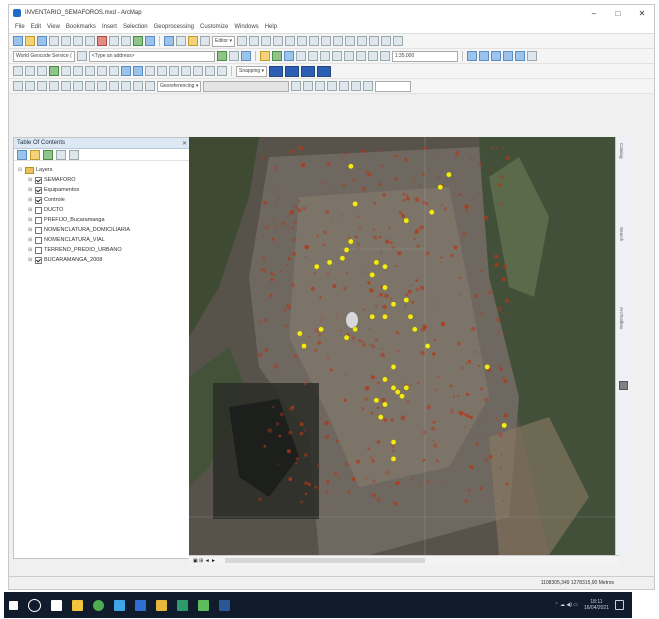 The height and width of the screenshot is (619, 659). I want to click on undo-icon, so click(114, 41).